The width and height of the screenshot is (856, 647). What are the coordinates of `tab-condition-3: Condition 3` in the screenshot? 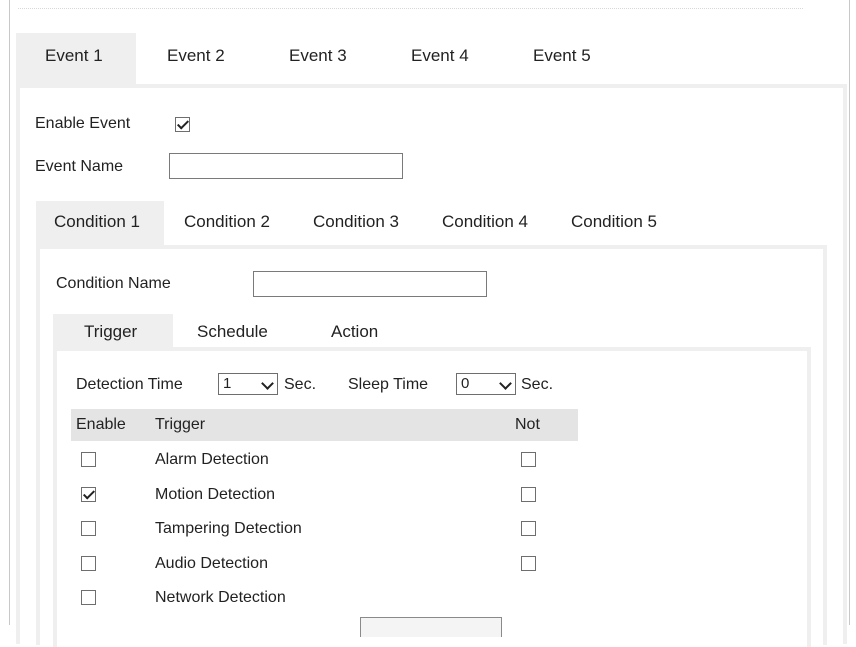 It's located at (356, 224).